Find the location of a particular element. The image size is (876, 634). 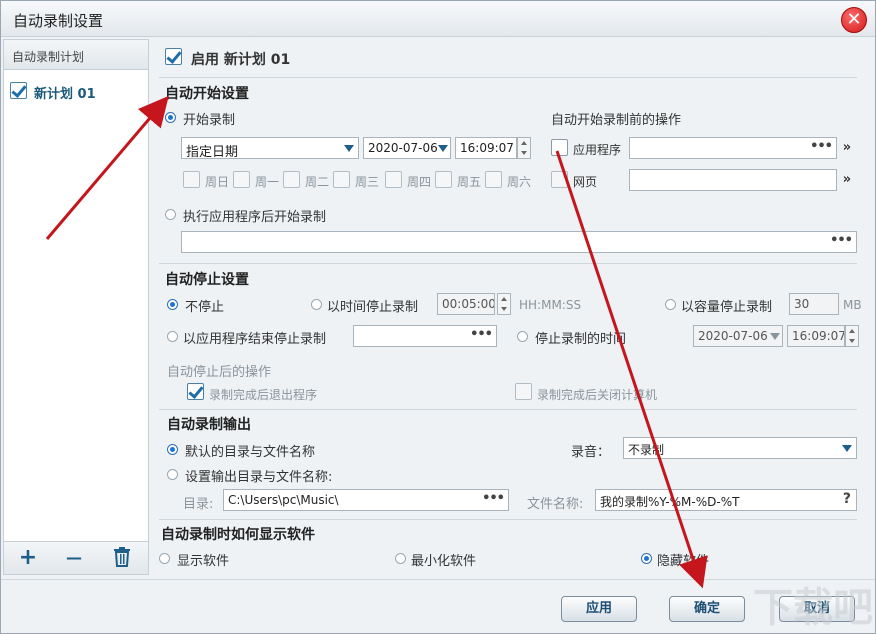

plan-item-checkbox is located at coordinates (18, 90).